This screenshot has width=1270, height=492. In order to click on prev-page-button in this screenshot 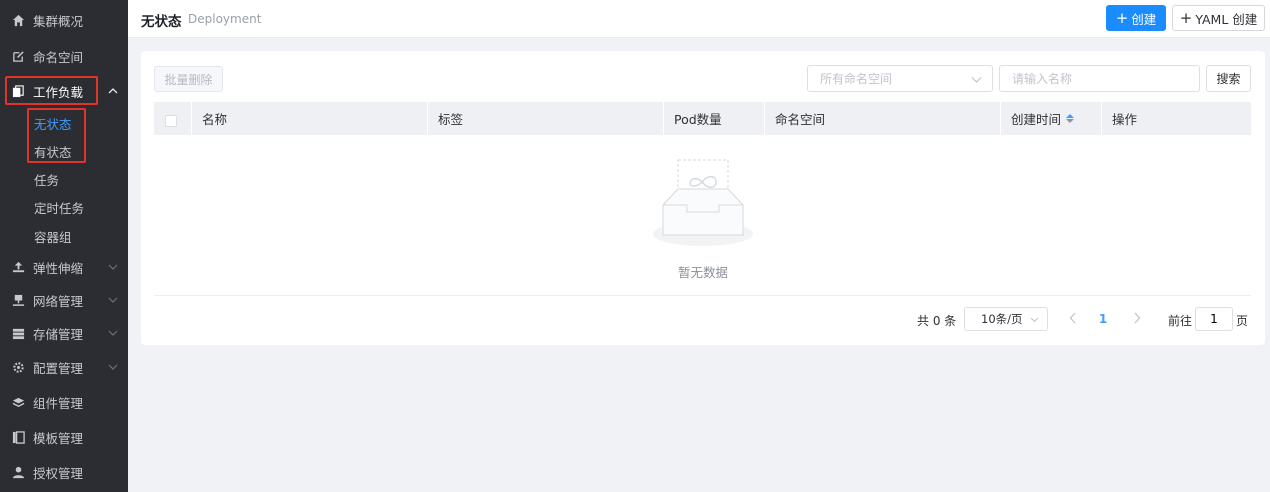, I will do `click(1073, 318)`.